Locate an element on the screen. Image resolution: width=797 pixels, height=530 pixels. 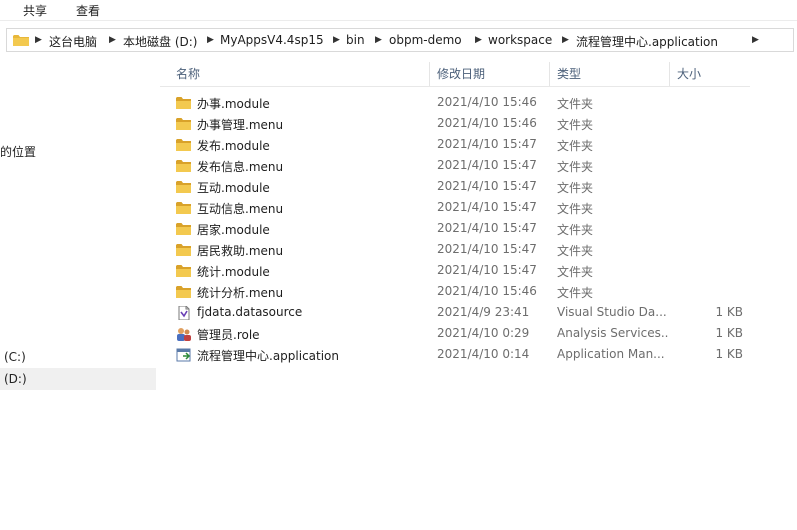
breadcrumb-workspace: workspace is located at coordinates (520, 40).